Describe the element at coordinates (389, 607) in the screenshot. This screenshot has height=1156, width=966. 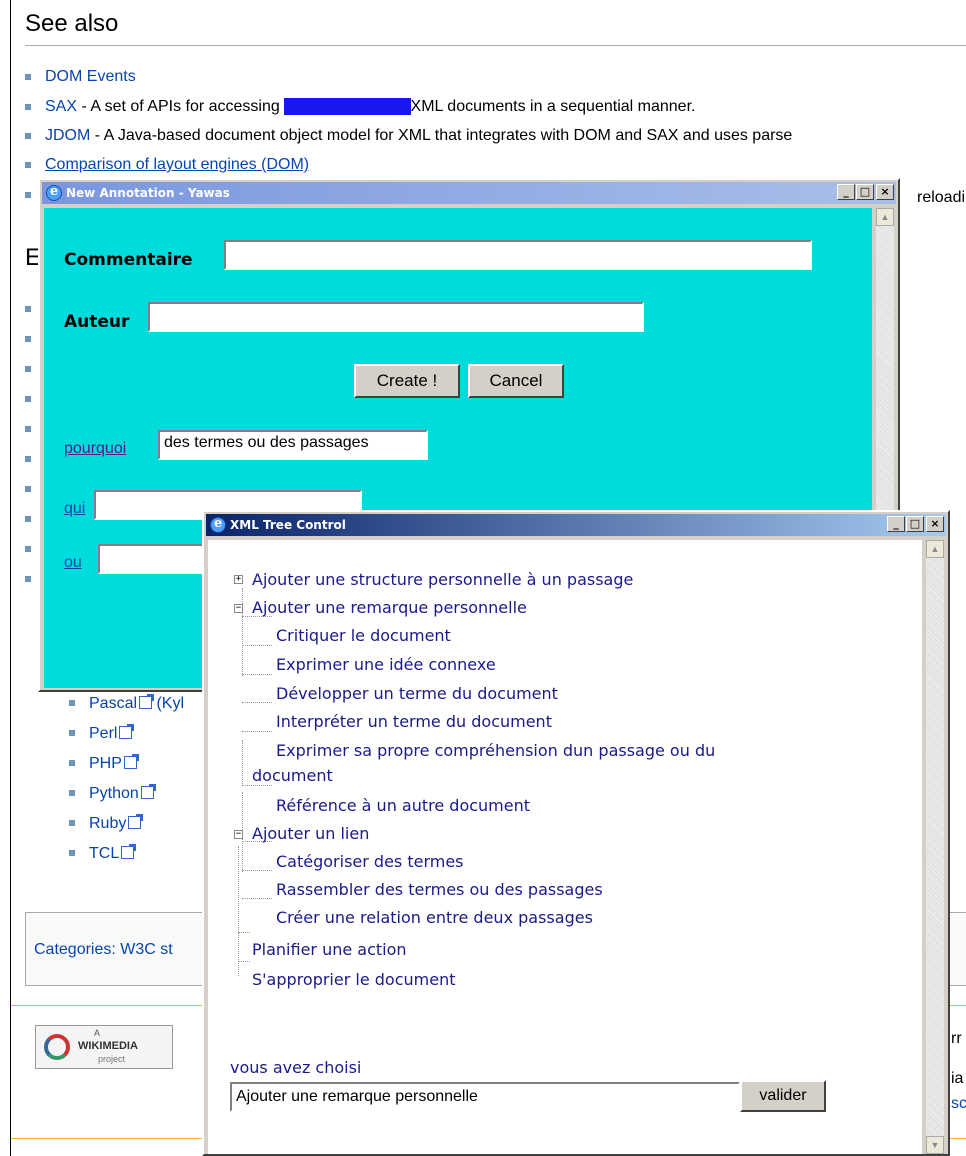
I see `tree-node: Ajouter une remarque personnelle` at that location.